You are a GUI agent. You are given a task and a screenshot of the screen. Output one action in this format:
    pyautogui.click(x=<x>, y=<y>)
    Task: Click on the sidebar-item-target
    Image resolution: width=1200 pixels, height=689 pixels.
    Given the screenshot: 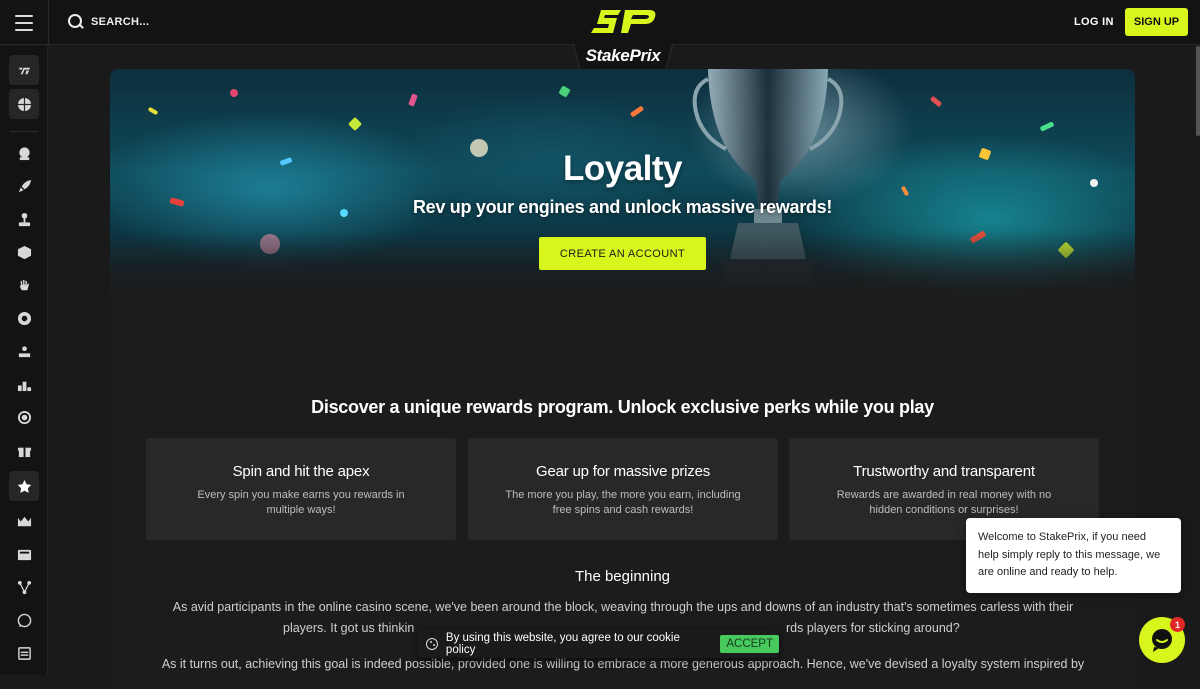 What is the action you would take?
    pyautogui.click(x=24, y=417)
    